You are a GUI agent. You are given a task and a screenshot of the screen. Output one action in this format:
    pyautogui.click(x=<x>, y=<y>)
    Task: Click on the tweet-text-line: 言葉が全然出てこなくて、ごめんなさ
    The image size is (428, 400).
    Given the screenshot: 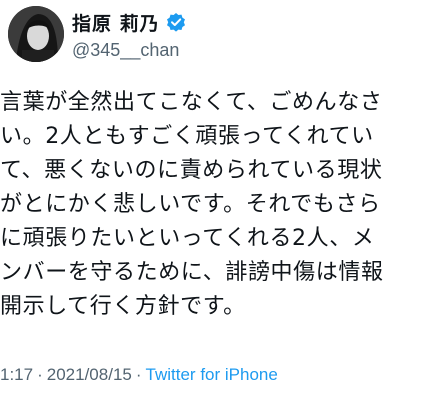 What is the action you would take?
    pyautogui.click(x=191, y=102)
    